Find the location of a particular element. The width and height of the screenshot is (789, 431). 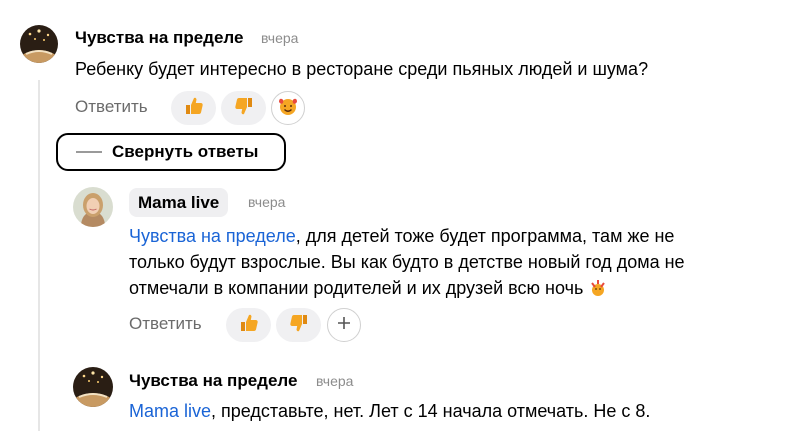

party-emoji-icon is located at coordinates (598, 291).